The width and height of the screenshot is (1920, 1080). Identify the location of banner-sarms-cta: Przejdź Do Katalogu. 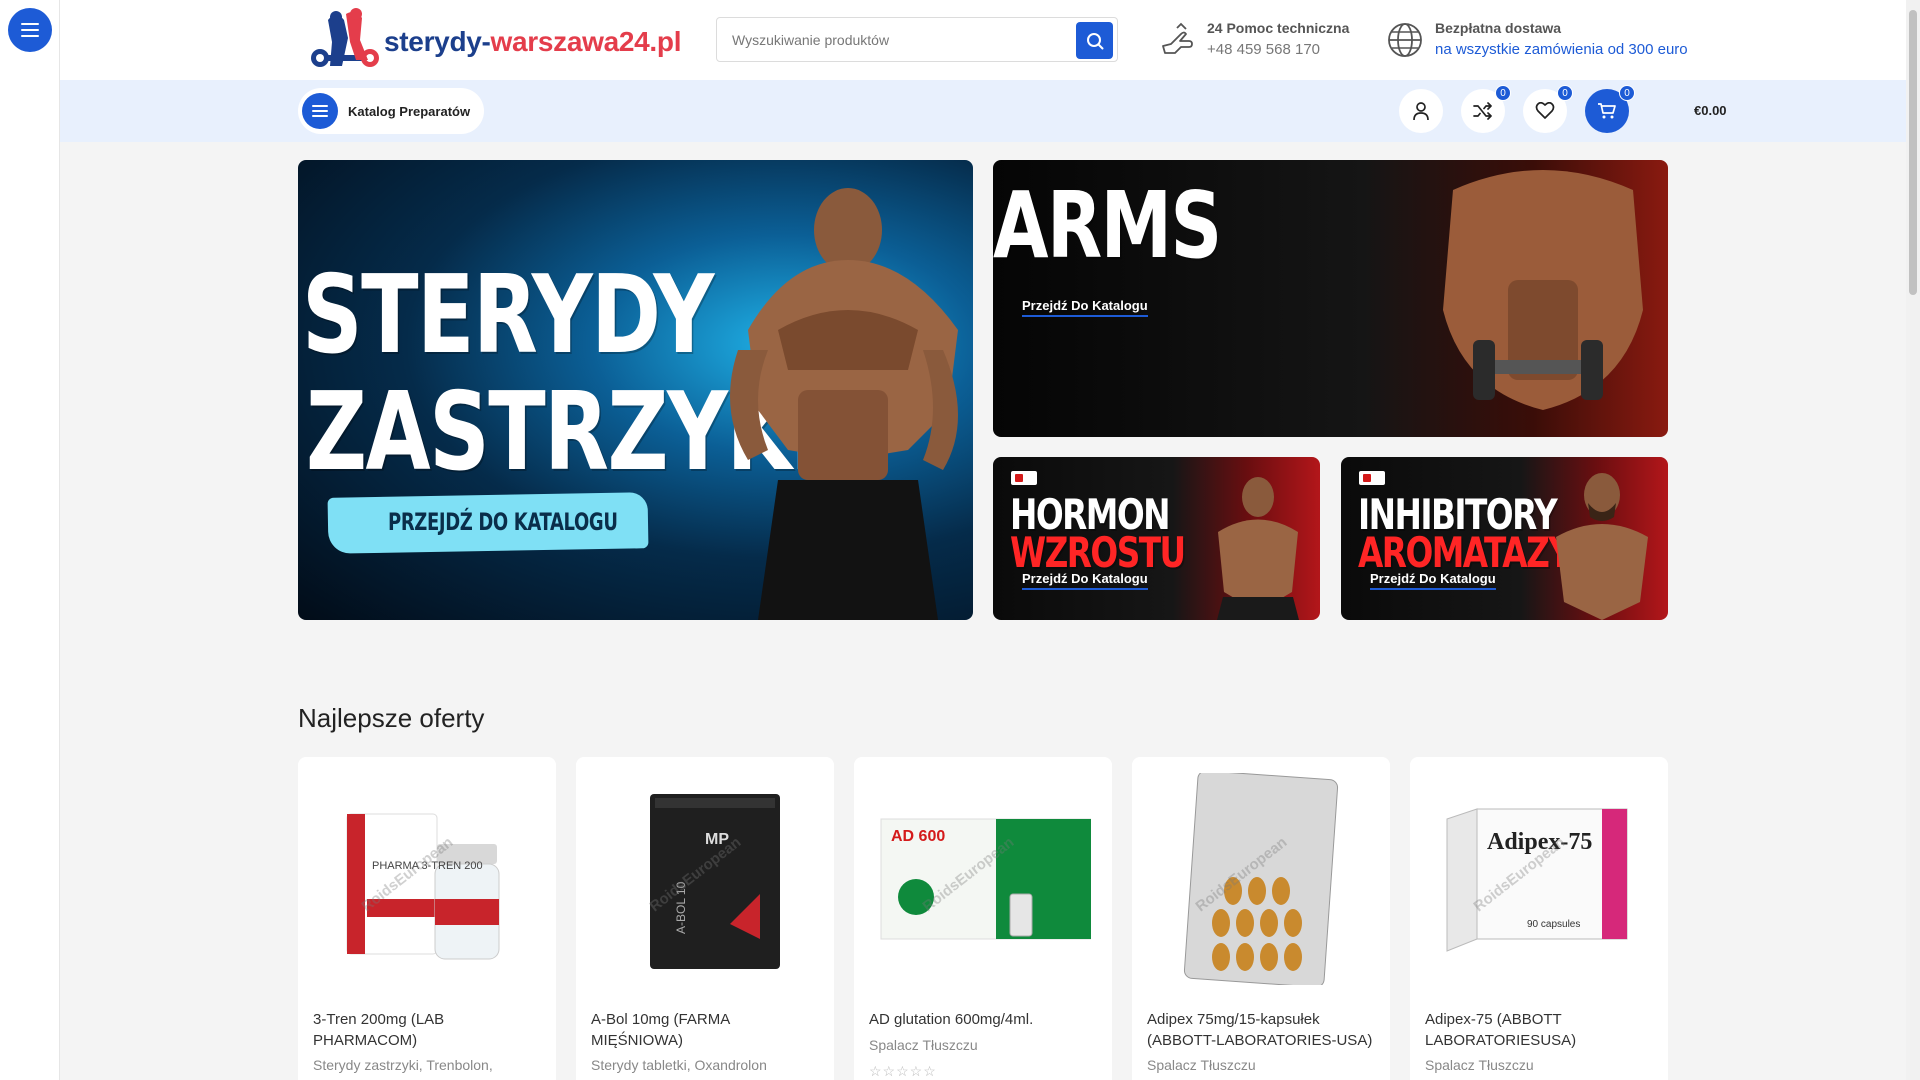
(1085, 307).